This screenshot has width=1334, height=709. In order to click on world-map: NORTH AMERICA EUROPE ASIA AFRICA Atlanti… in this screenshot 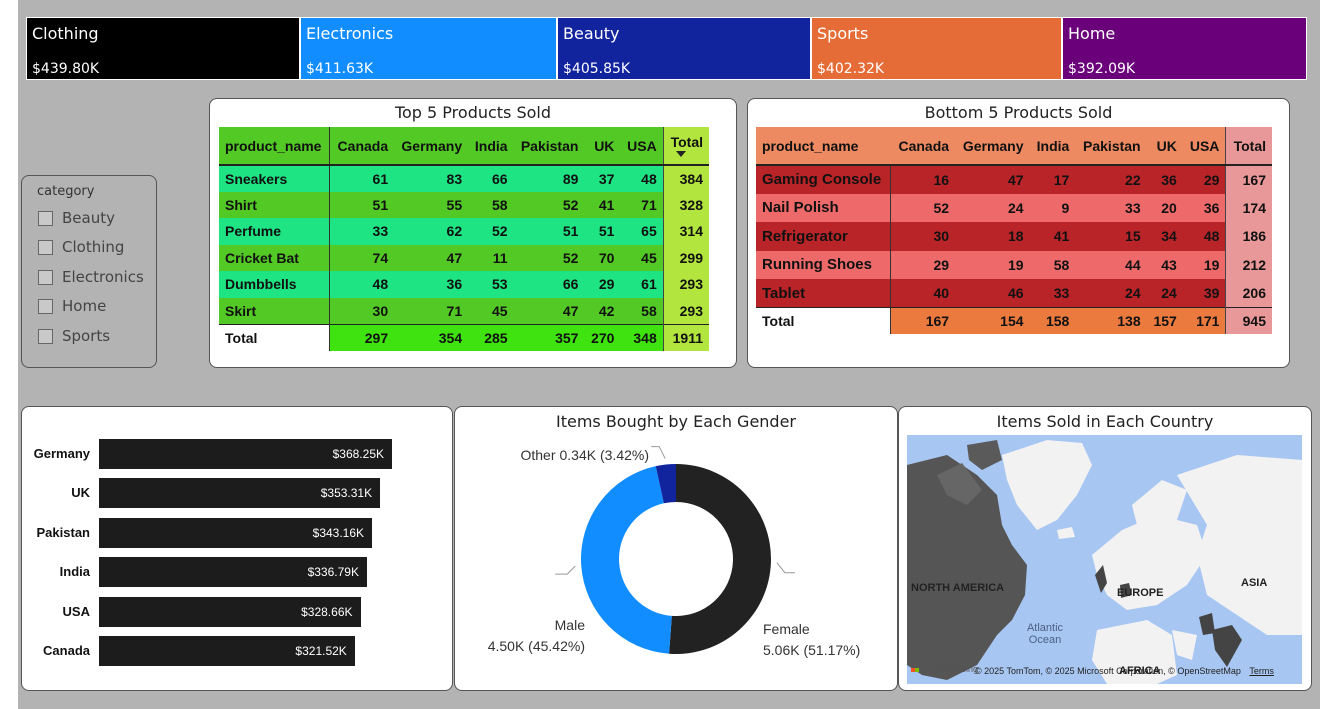, I will do `click(1104, 559)`.